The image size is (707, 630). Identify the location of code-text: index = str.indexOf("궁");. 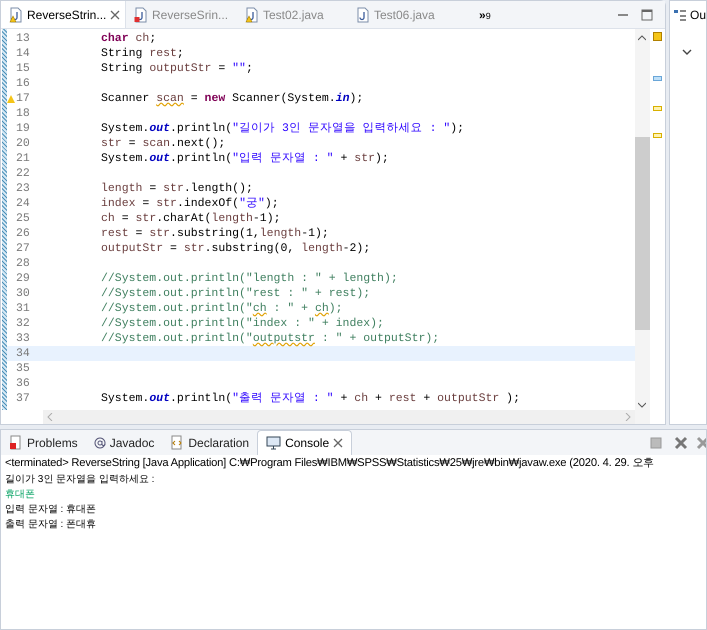
(189, 203).